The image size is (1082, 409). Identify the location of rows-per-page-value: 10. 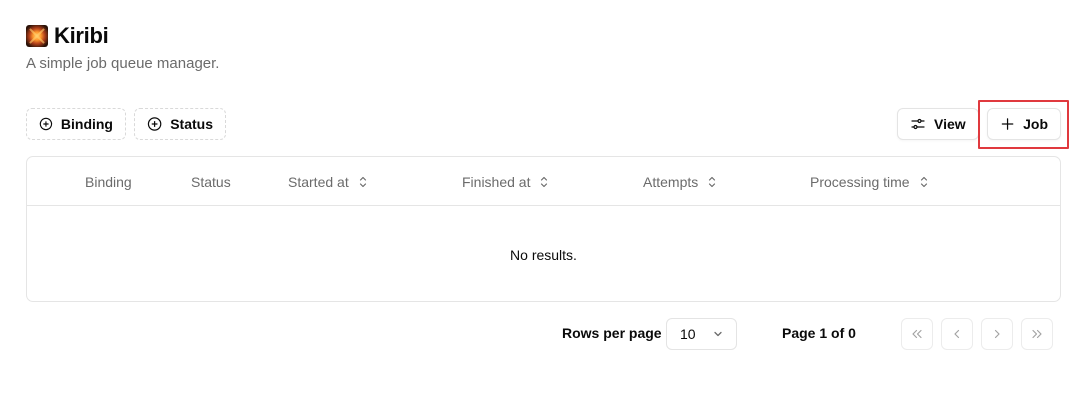
(688, 334).